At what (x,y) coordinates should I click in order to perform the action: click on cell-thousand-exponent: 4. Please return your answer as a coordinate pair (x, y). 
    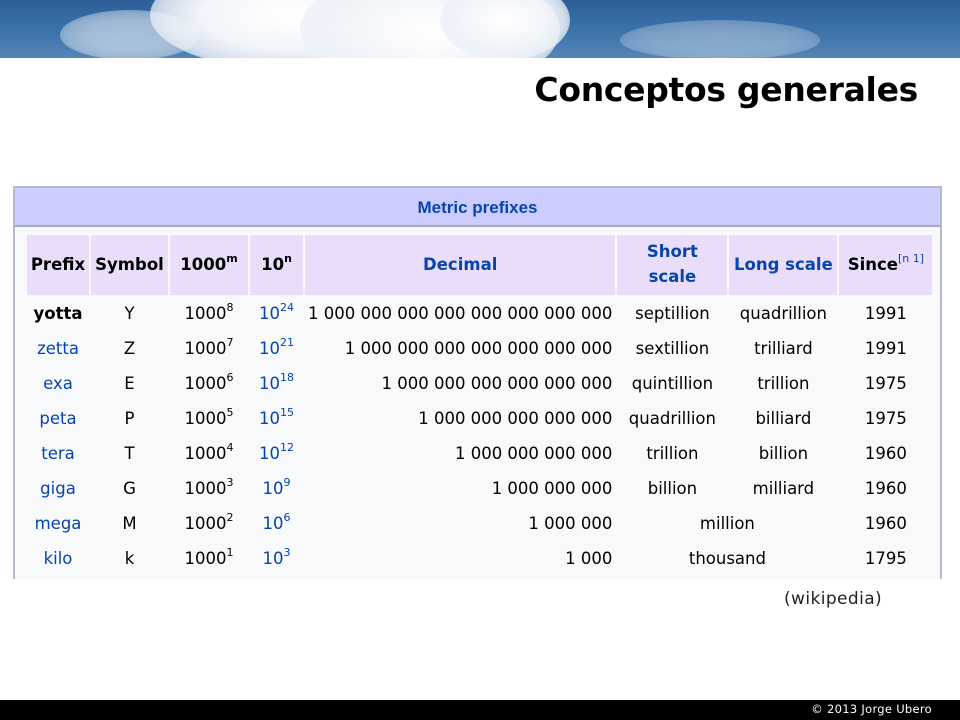
    Looking at the image, I should click on (230, 447).